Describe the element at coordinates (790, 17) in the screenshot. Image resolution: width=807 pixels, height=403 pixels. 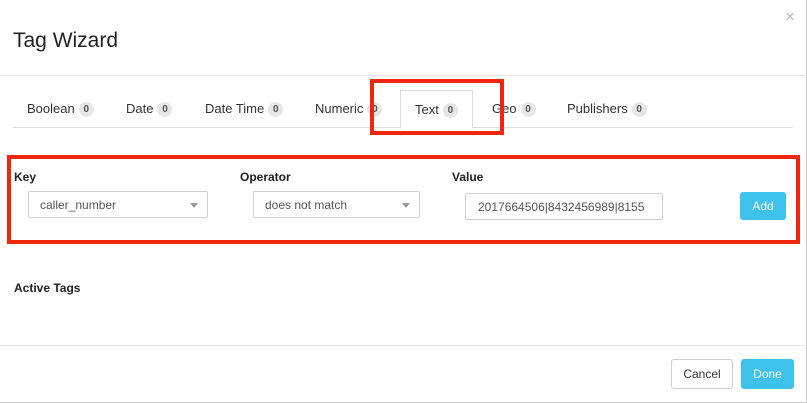
I see `close-icon: ×` at that location.